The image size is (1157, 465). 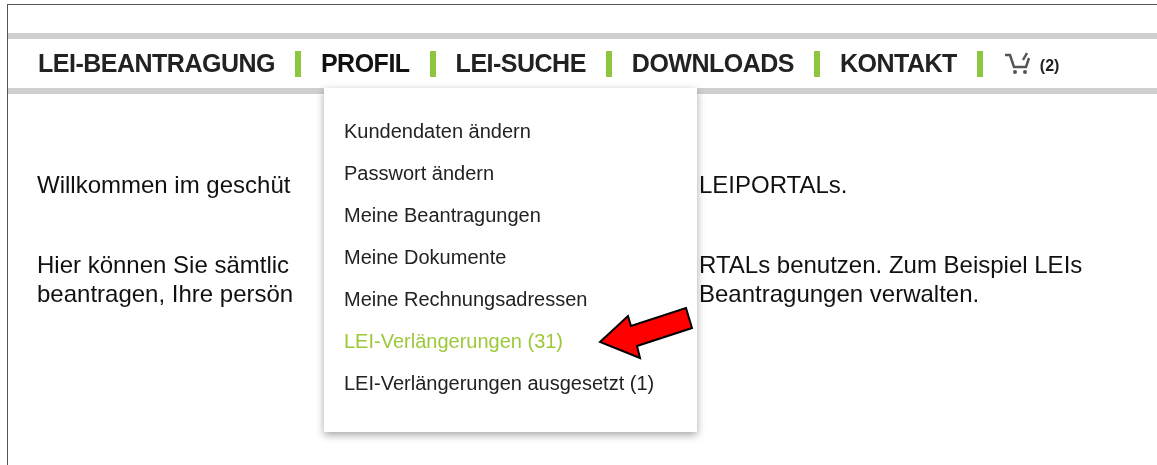 What do you see at coordinates (164, 184) in the screenshot?
I see `welcome-text: Willkommen im geschüt` at bounding box center [164, 184].